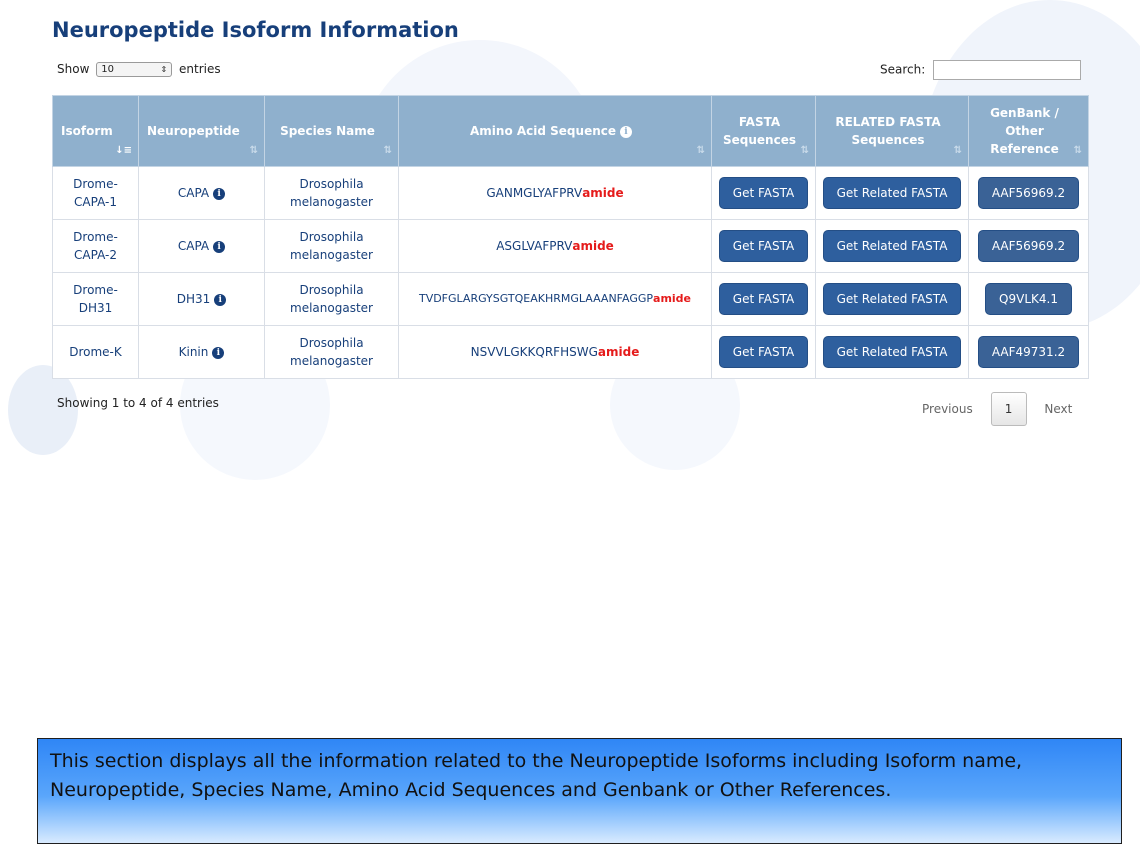 This screenshot has height=855, width=1140. What do you see at coordinates (903, 69) in the screenshot?
I see `search-label: Search:` at bounding box center [903, 69].